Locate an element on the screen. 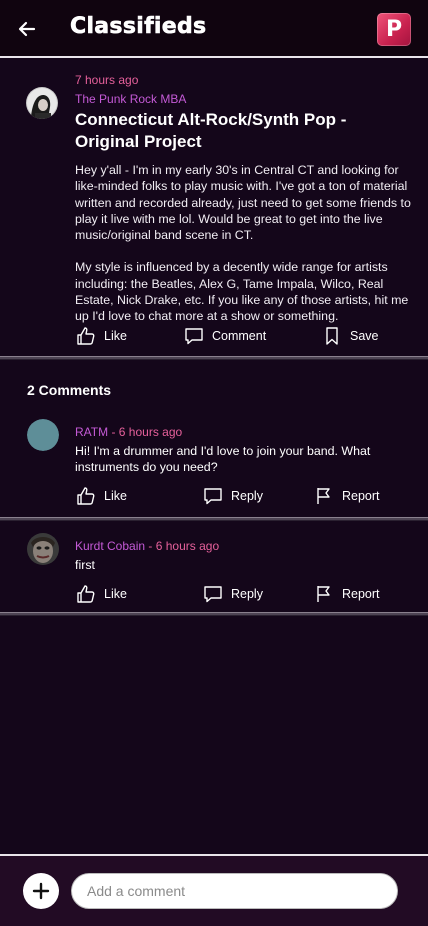 This screenshot has height=926, width=428. back-button is located at coordinates (27, 29).